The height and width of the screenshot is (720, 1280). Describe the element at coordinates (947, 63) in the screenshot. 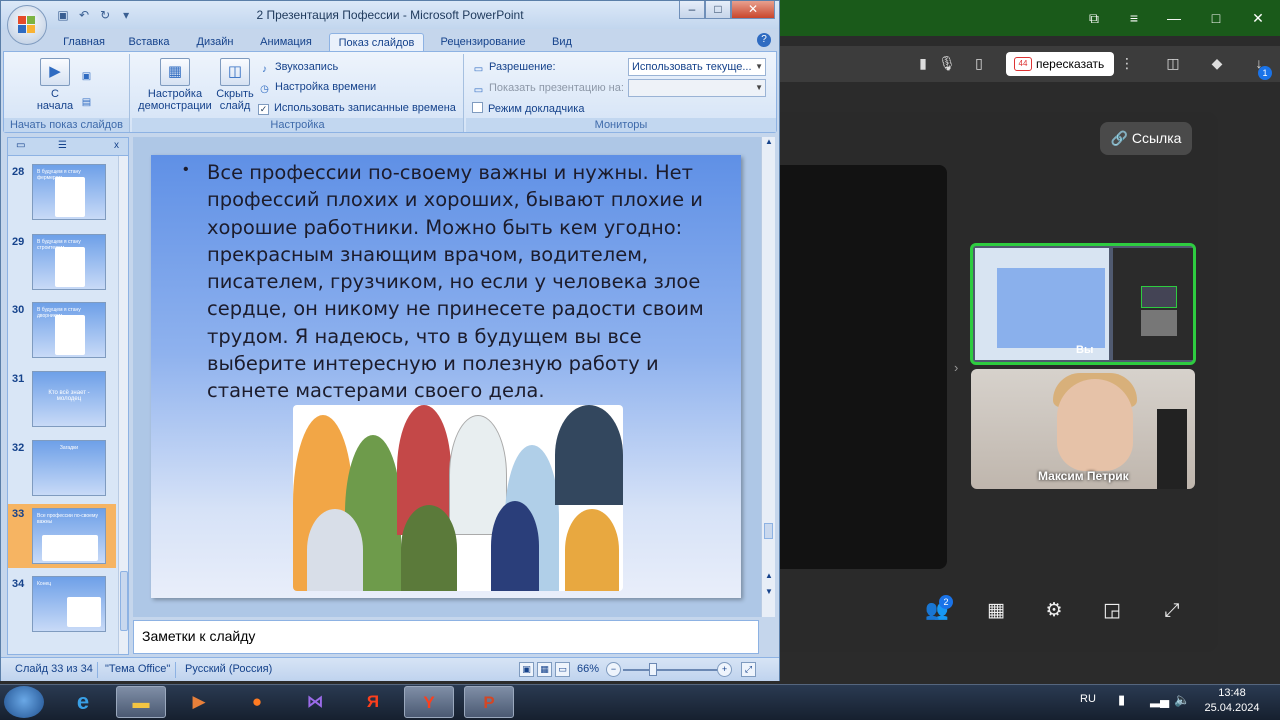

I see `microphone-icon: 🎙` at that location.